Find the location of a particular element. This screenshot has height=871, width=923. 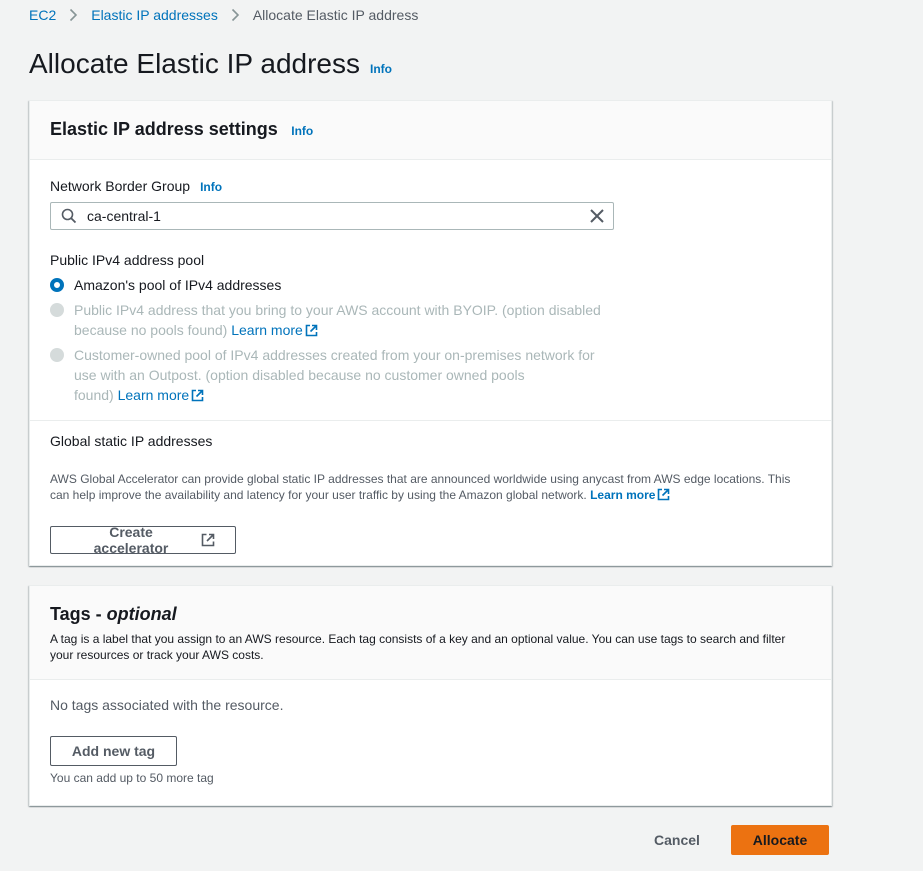

create-accelerator-label: Create accelerator is located at coordinates (131, 540).